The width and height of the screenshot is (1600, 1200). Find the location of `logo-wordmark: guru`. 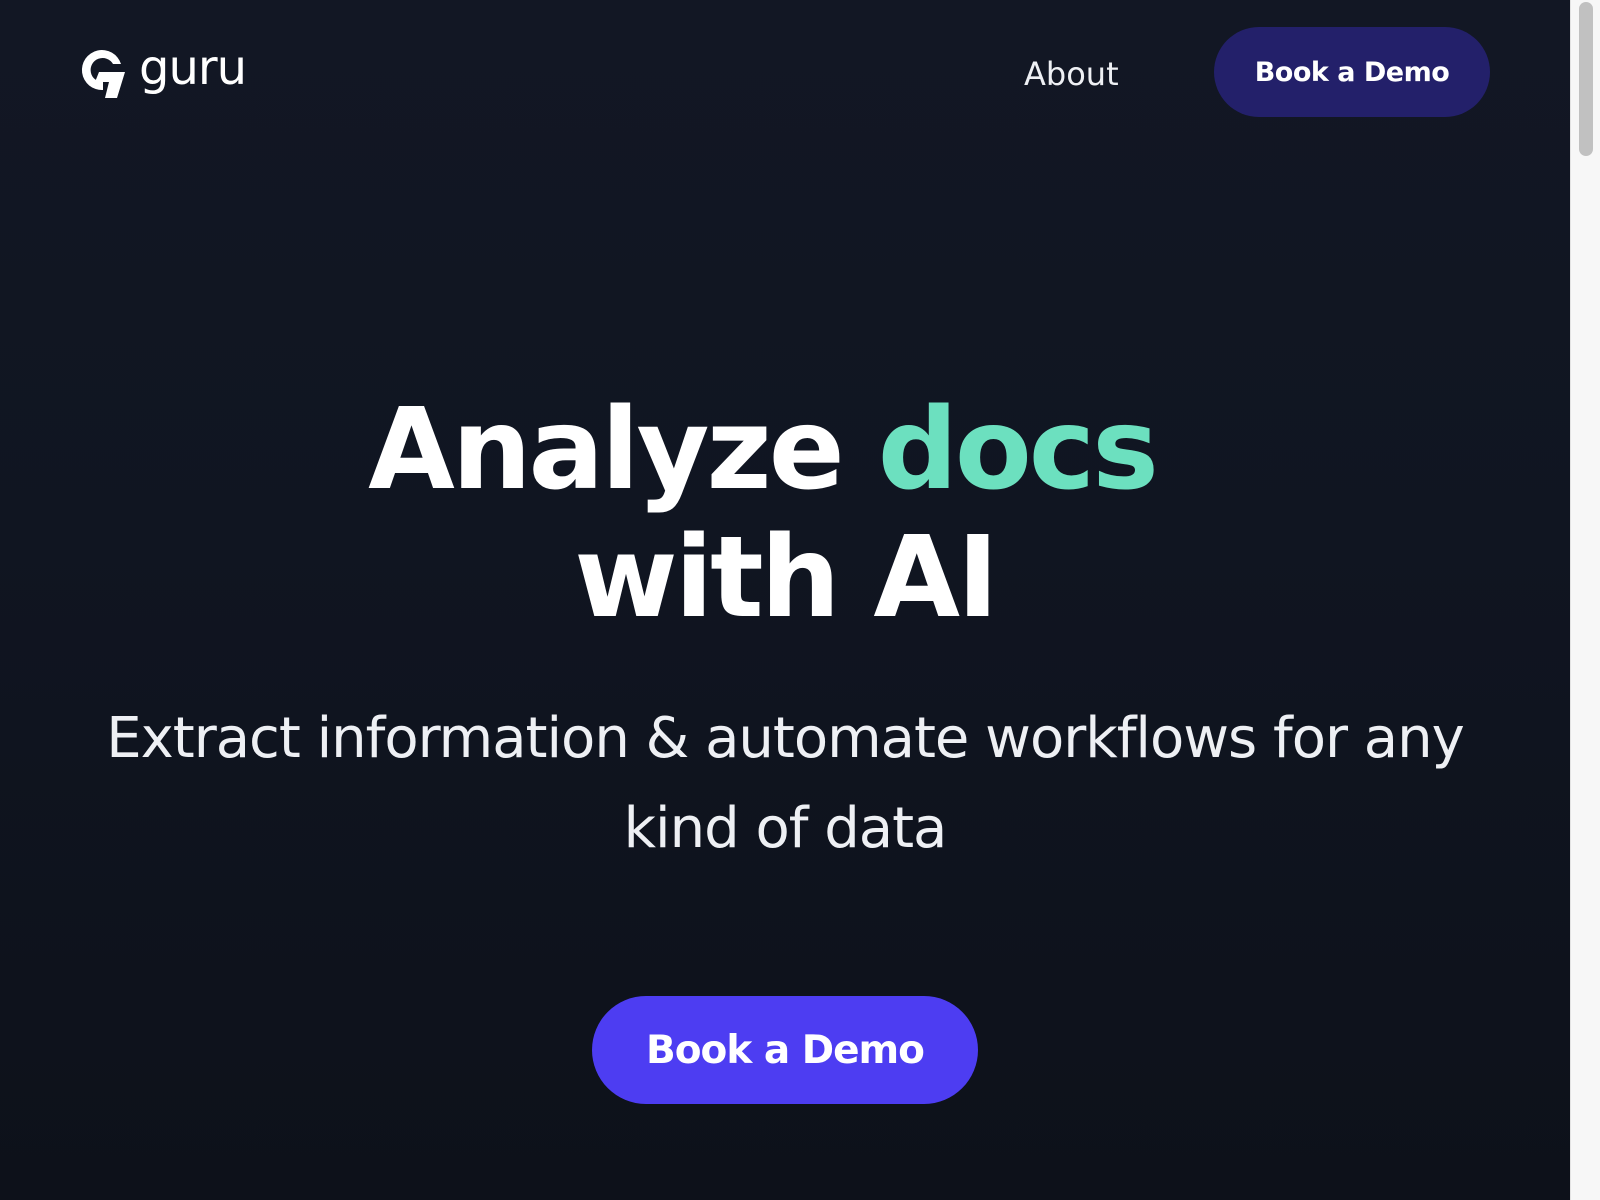

logo-wordmark: guru is located at coordinates (193, 68).